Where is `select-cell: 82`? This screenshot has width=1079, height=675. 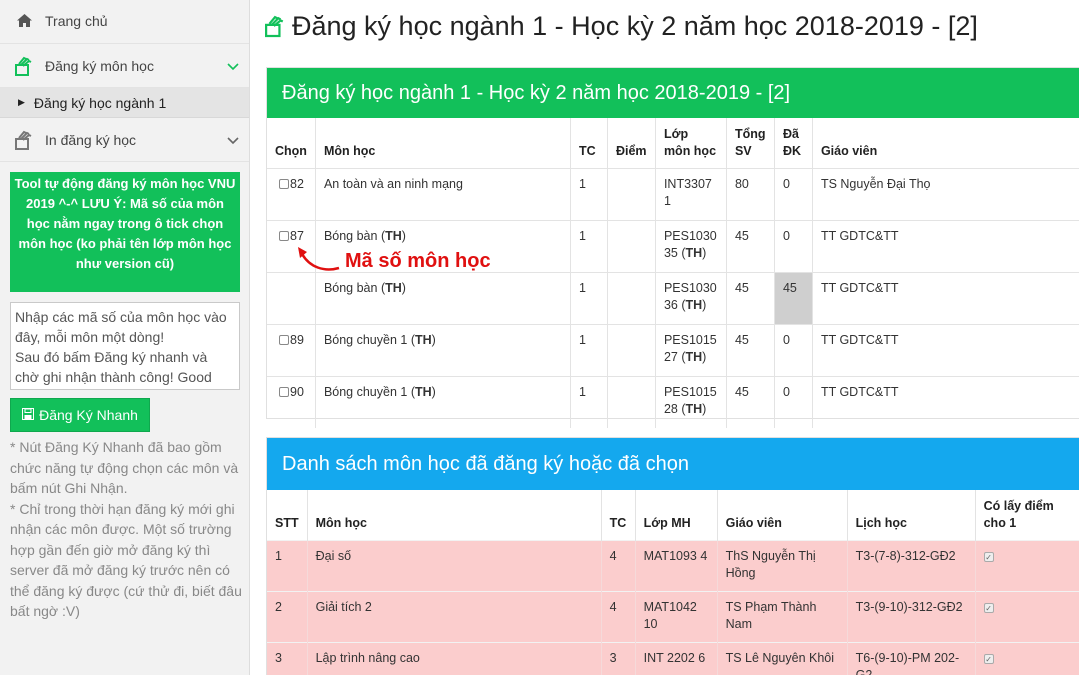 select-cell: 82 is located at coordinates (291, 193).